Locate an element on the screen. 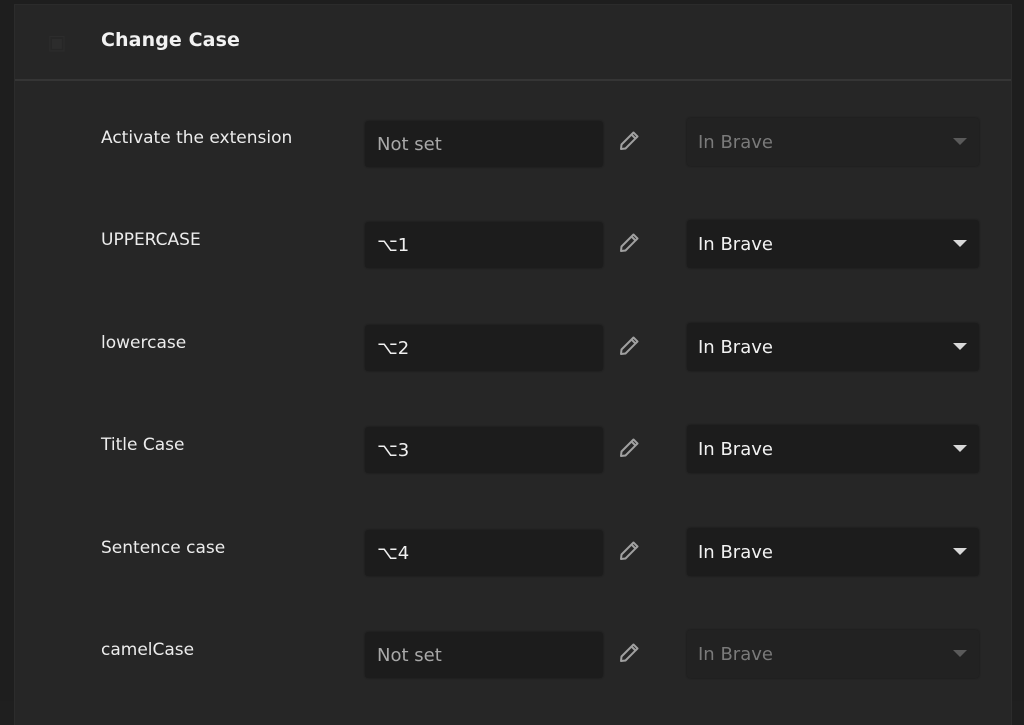  shortcut-row: Activate the extension Not set In Brave is located at coordinates (513, 143).